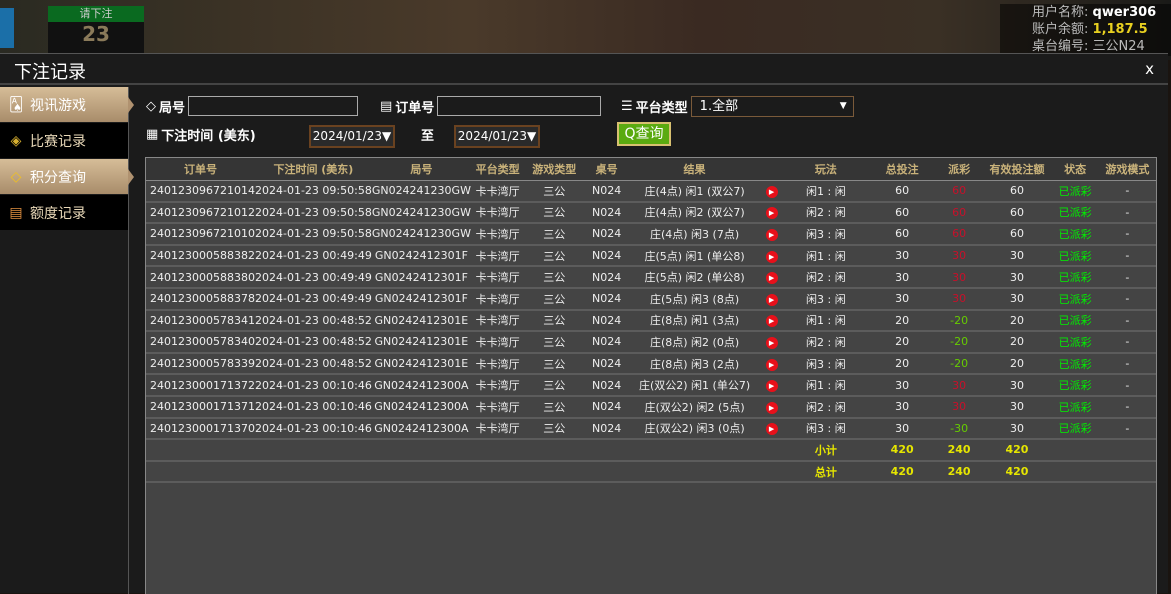  I want to click on round-input, so click(273, 106).